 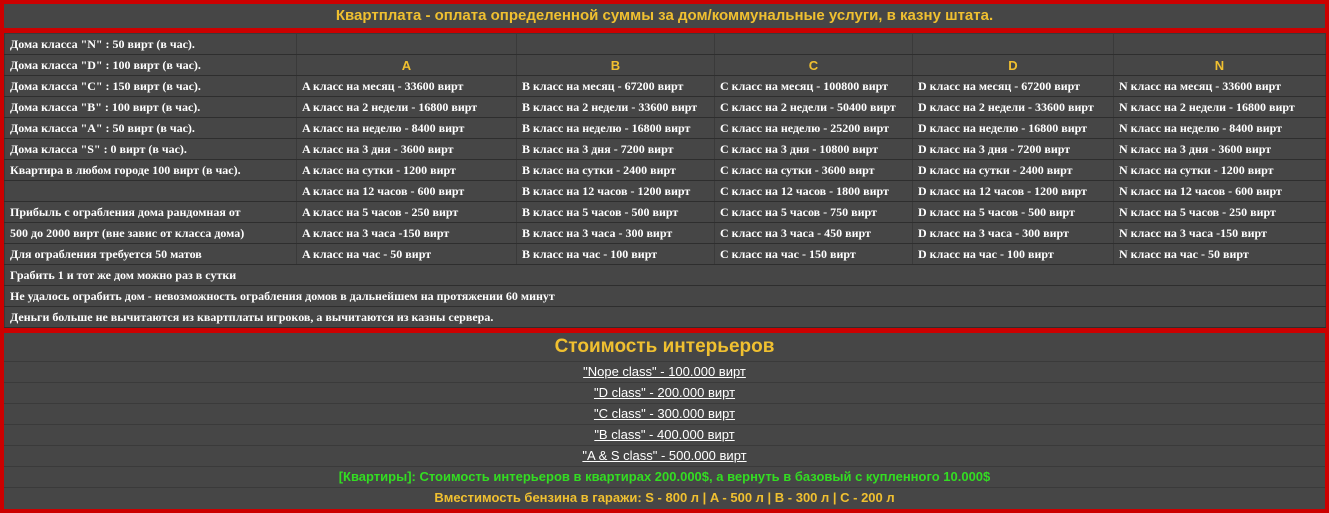 I want to click on table-cell: B класс на 5 часов - 500 вирт, so click(x=615, y=212).